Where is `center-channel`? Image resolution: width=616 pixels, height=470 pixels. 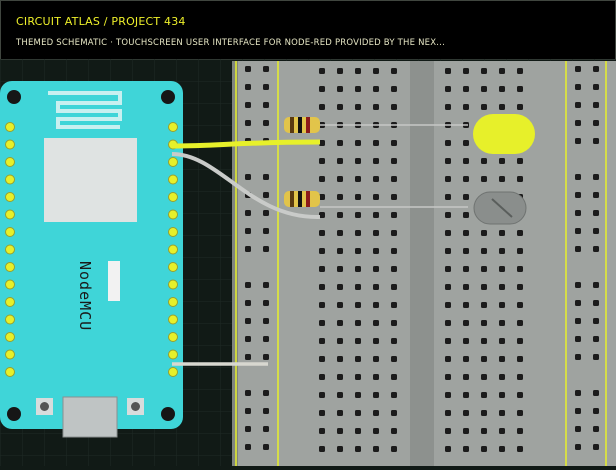 center-channel is located at coordinates (422, 263).